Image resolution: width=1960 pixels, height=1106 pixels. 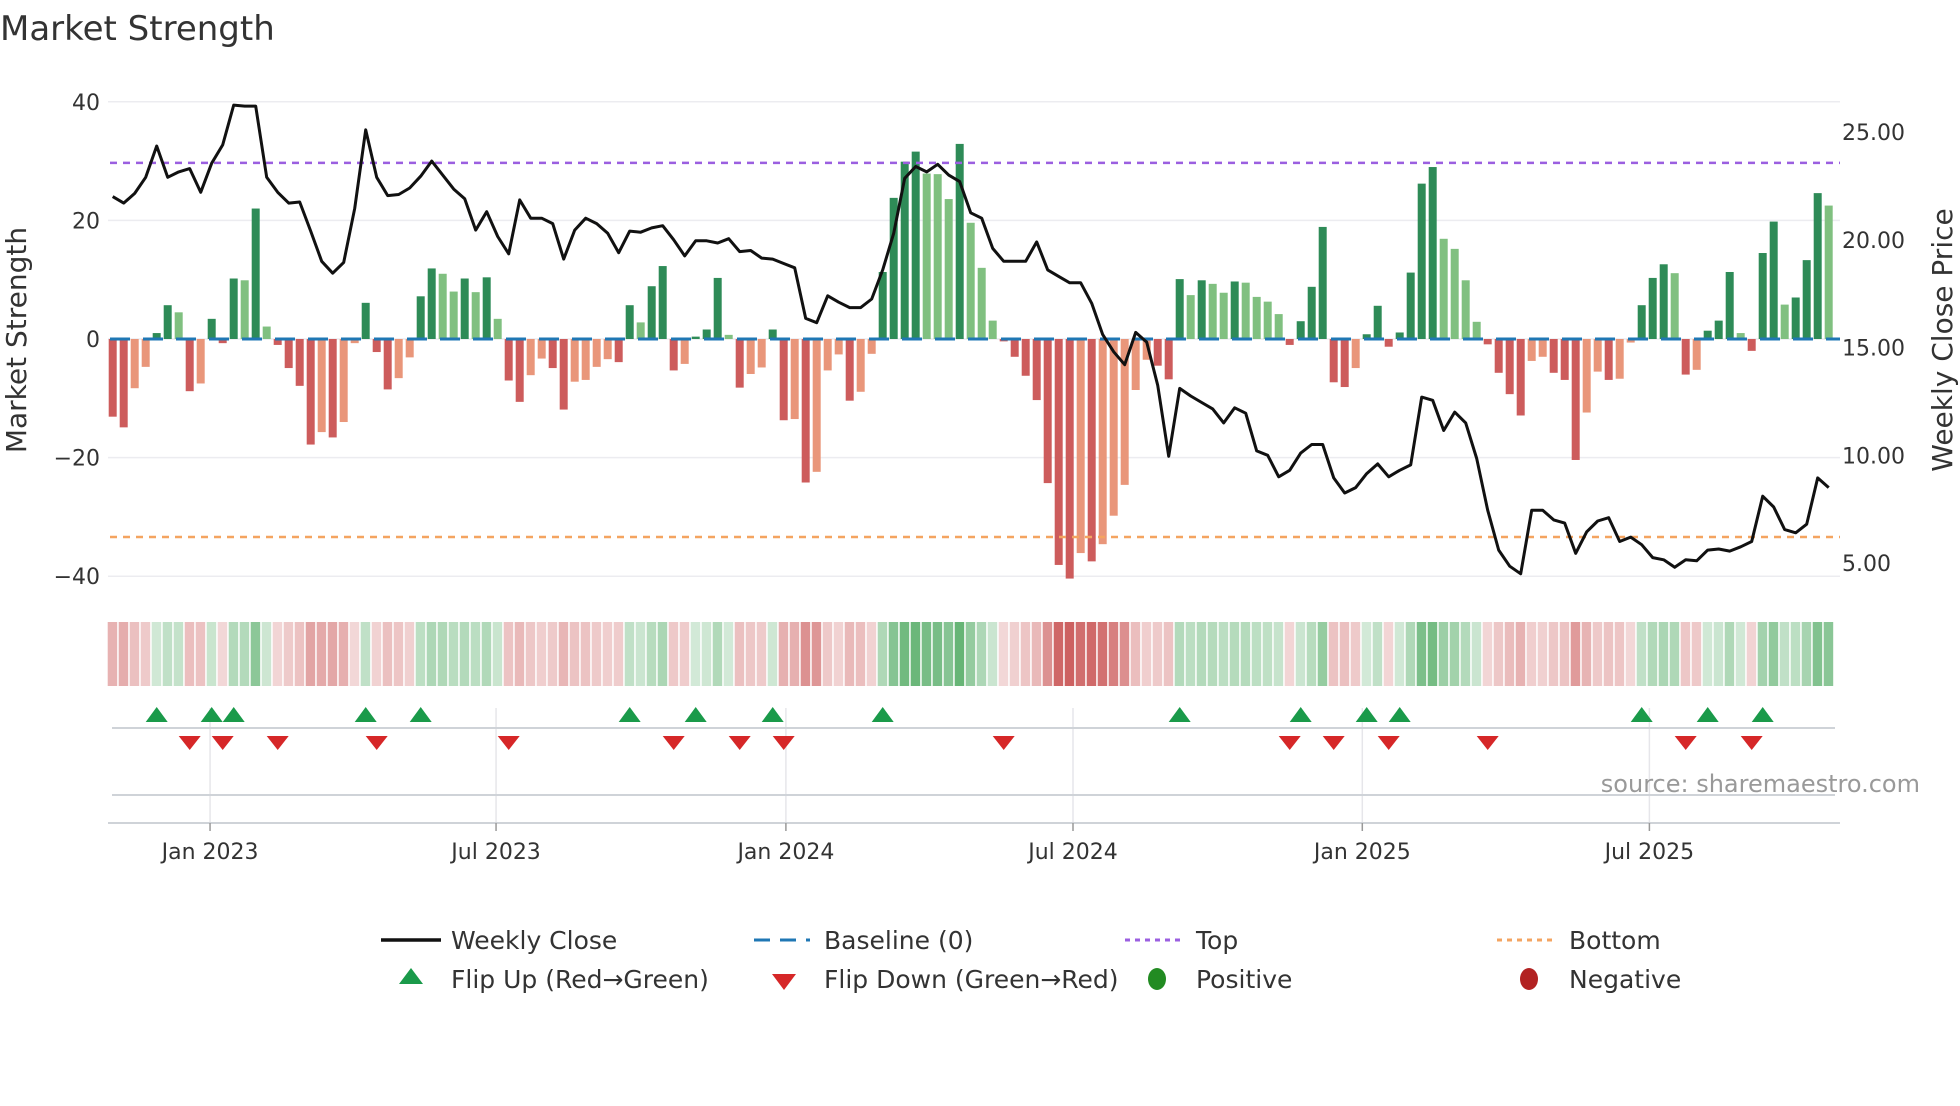 What do you see at coordinates (1873, 133) in the screenshot?
I see `y-right-tick-label: 25.00` at bounding box center [1873, 133].